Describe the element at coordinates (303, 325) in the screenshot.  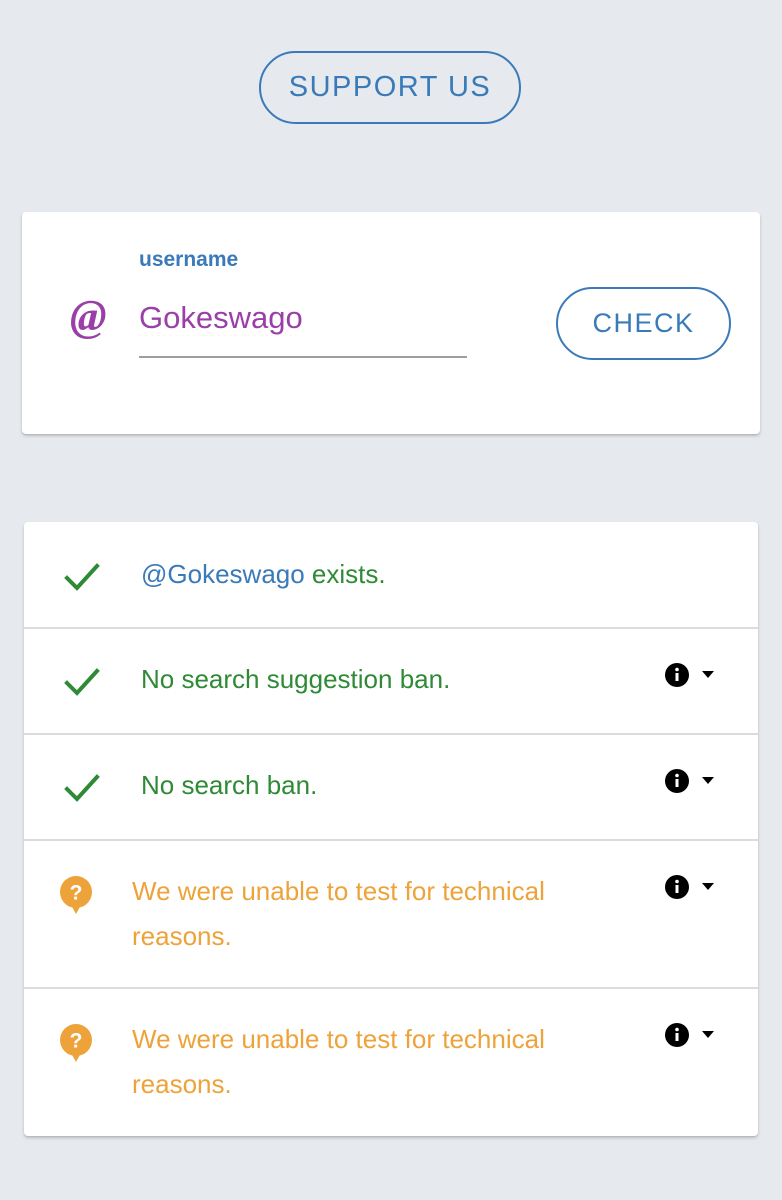
I see `username-input` at that location.